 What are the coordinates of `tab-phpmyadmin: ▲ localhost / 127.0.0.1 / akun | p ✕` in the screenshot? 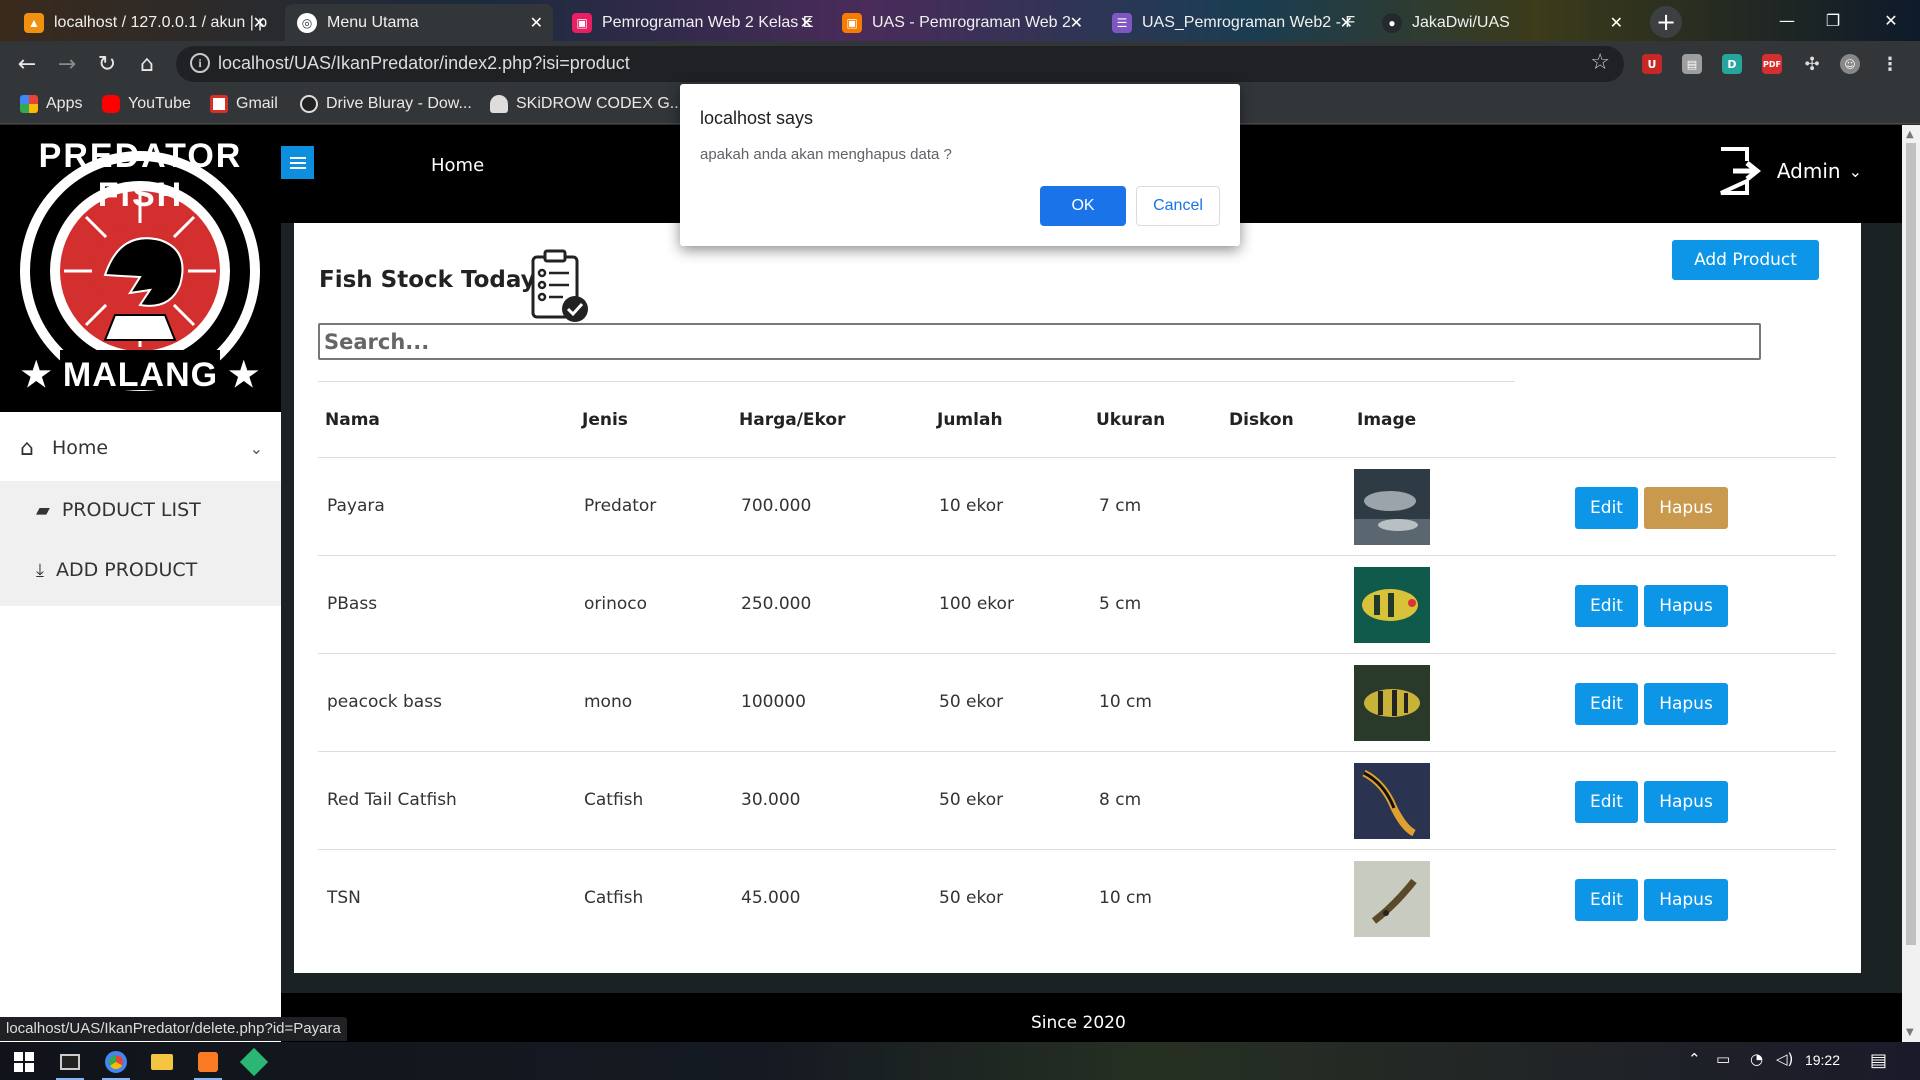 It's located at (144, 22).